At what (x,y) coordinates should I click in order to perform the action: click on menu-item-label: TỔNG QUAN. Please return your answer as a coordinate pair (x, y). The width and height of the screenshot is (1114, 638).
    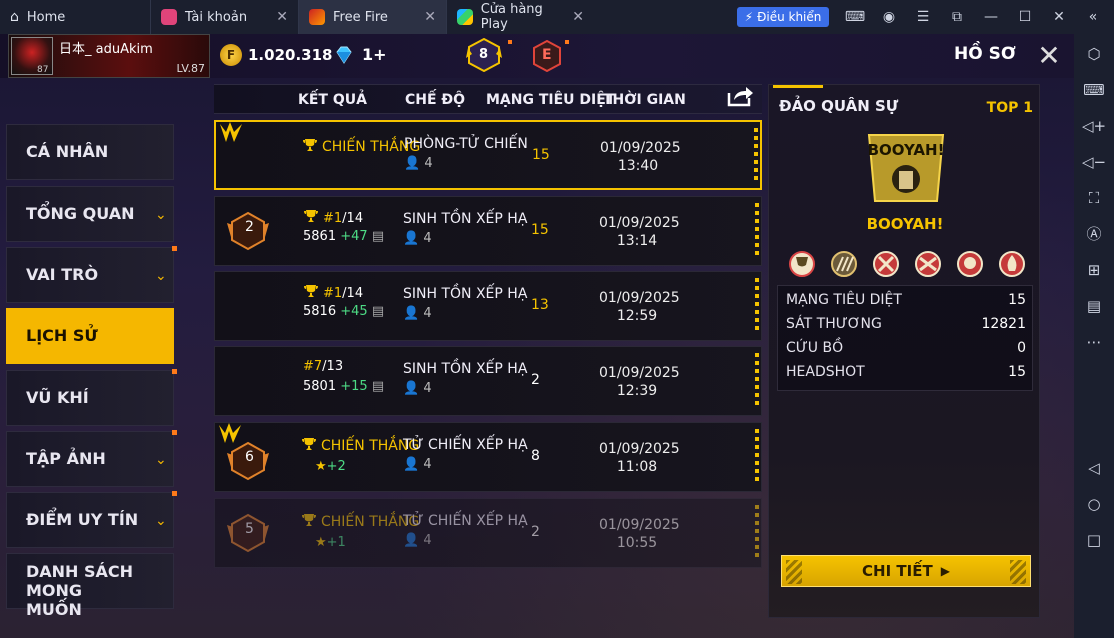
    Looking at the image, I should click on (80, 213).